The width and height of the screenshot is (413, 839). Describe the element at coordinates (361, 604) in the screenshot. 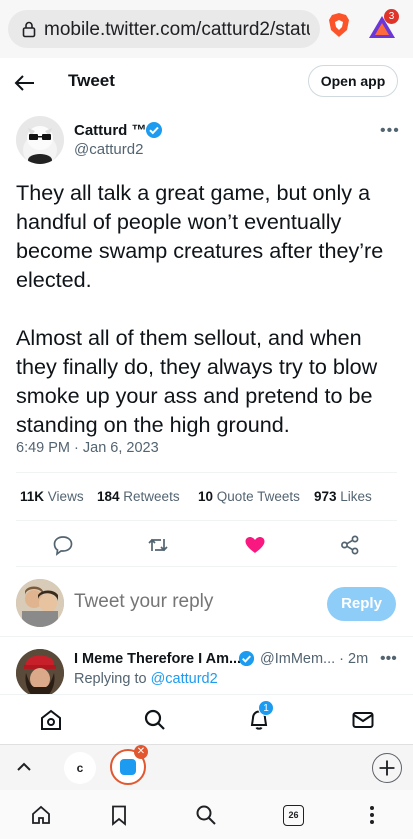

I see `reply-button: Reply` at that location.